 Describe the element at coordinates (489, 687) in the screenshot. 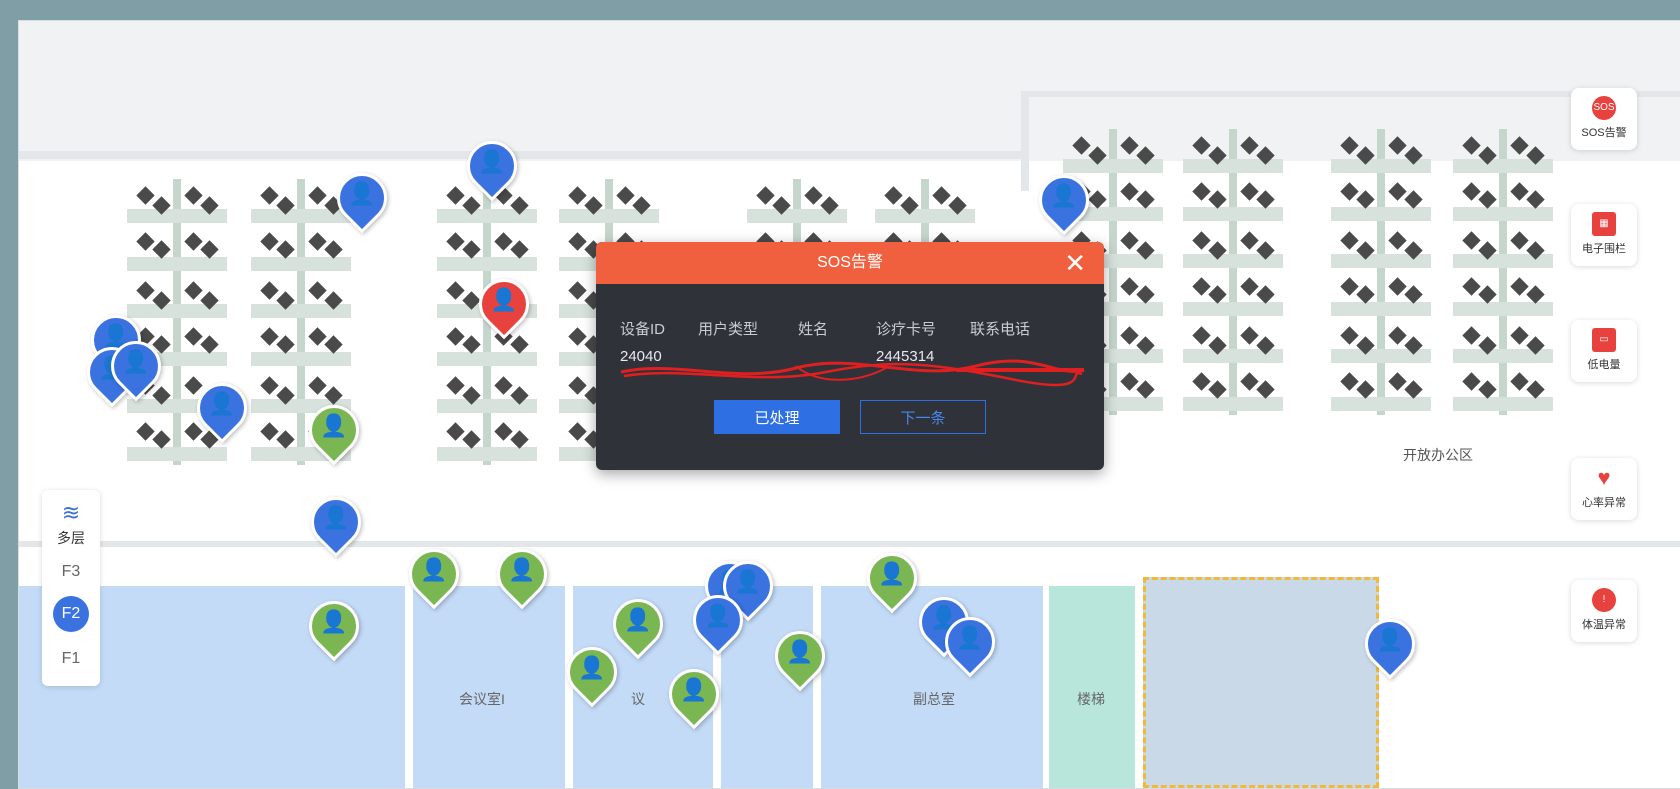

I see `room-meeting` at that location.